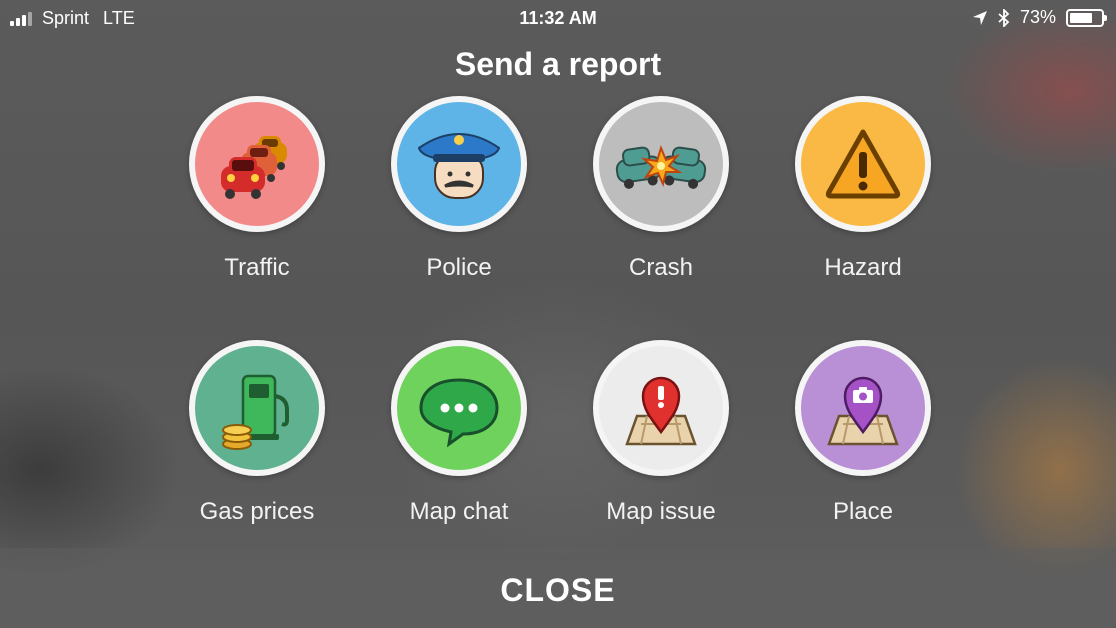 The image size is (1116, 628). What do you see at coordinates (558, 590) in the screenshot?
I see `close-button: CLOSE` at bounding box center [558, 590].